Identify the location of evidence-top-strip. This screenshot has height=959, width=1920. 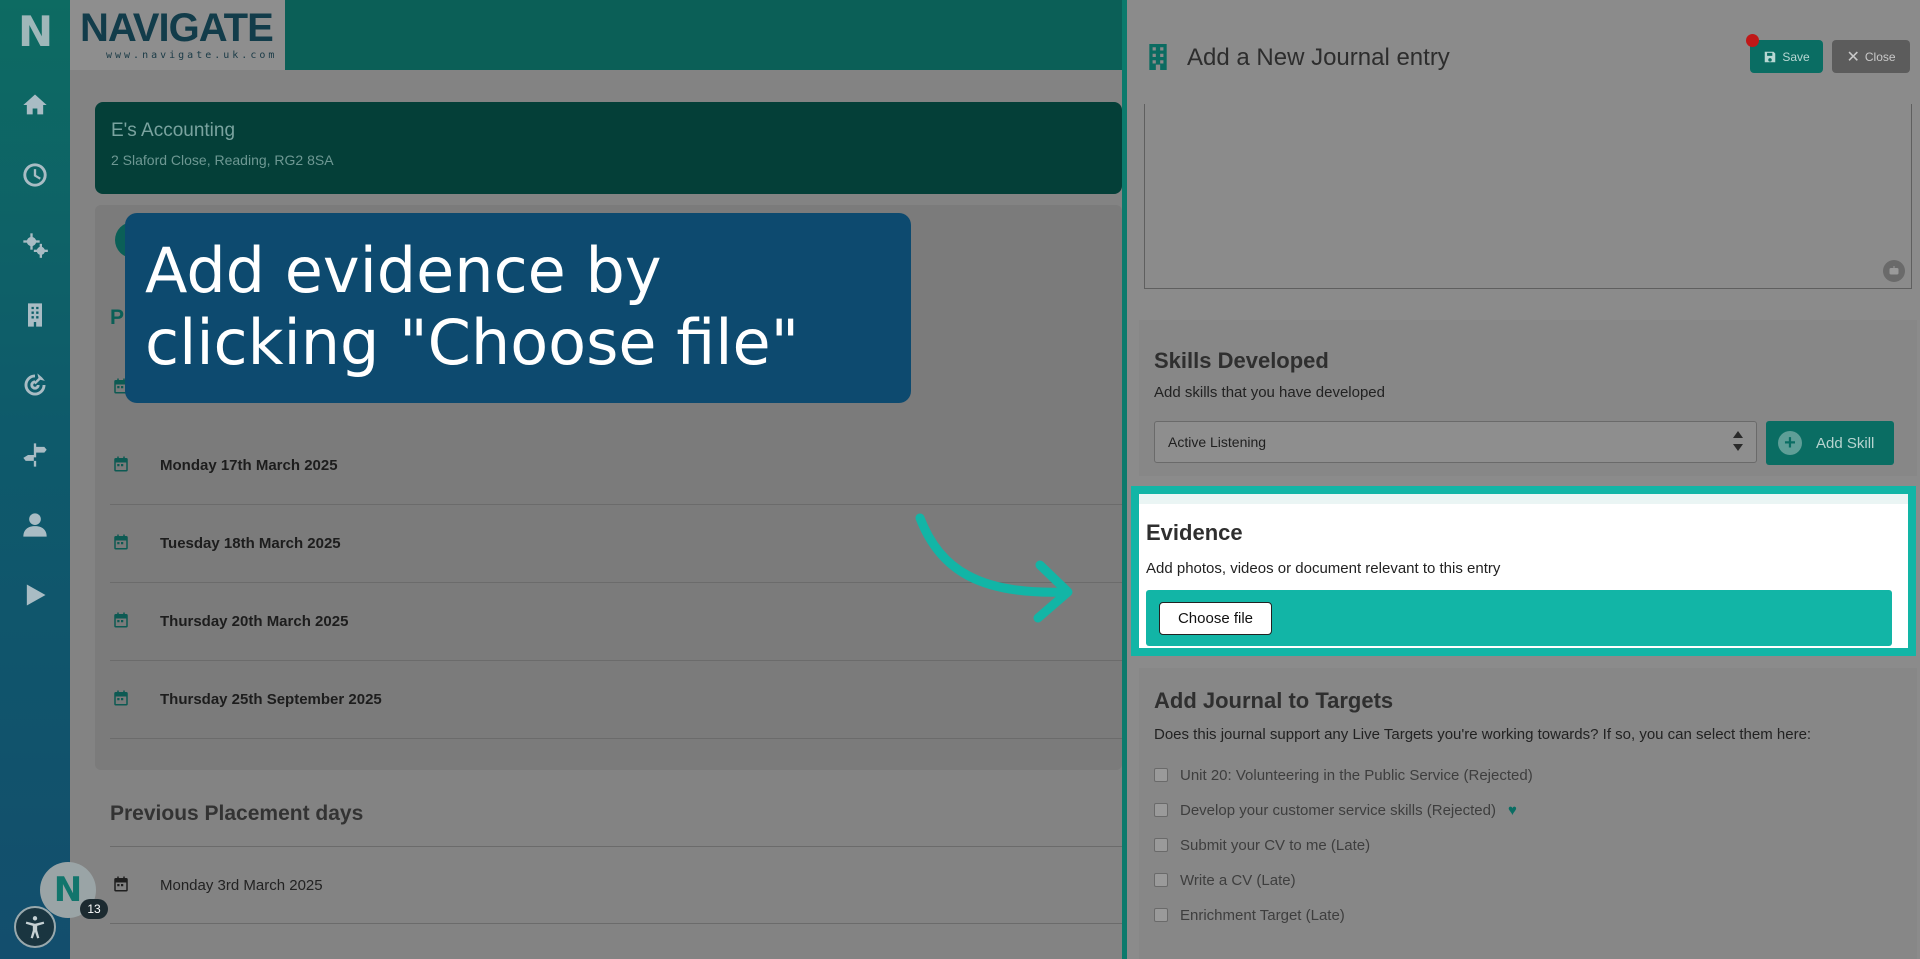
(1523, 499).